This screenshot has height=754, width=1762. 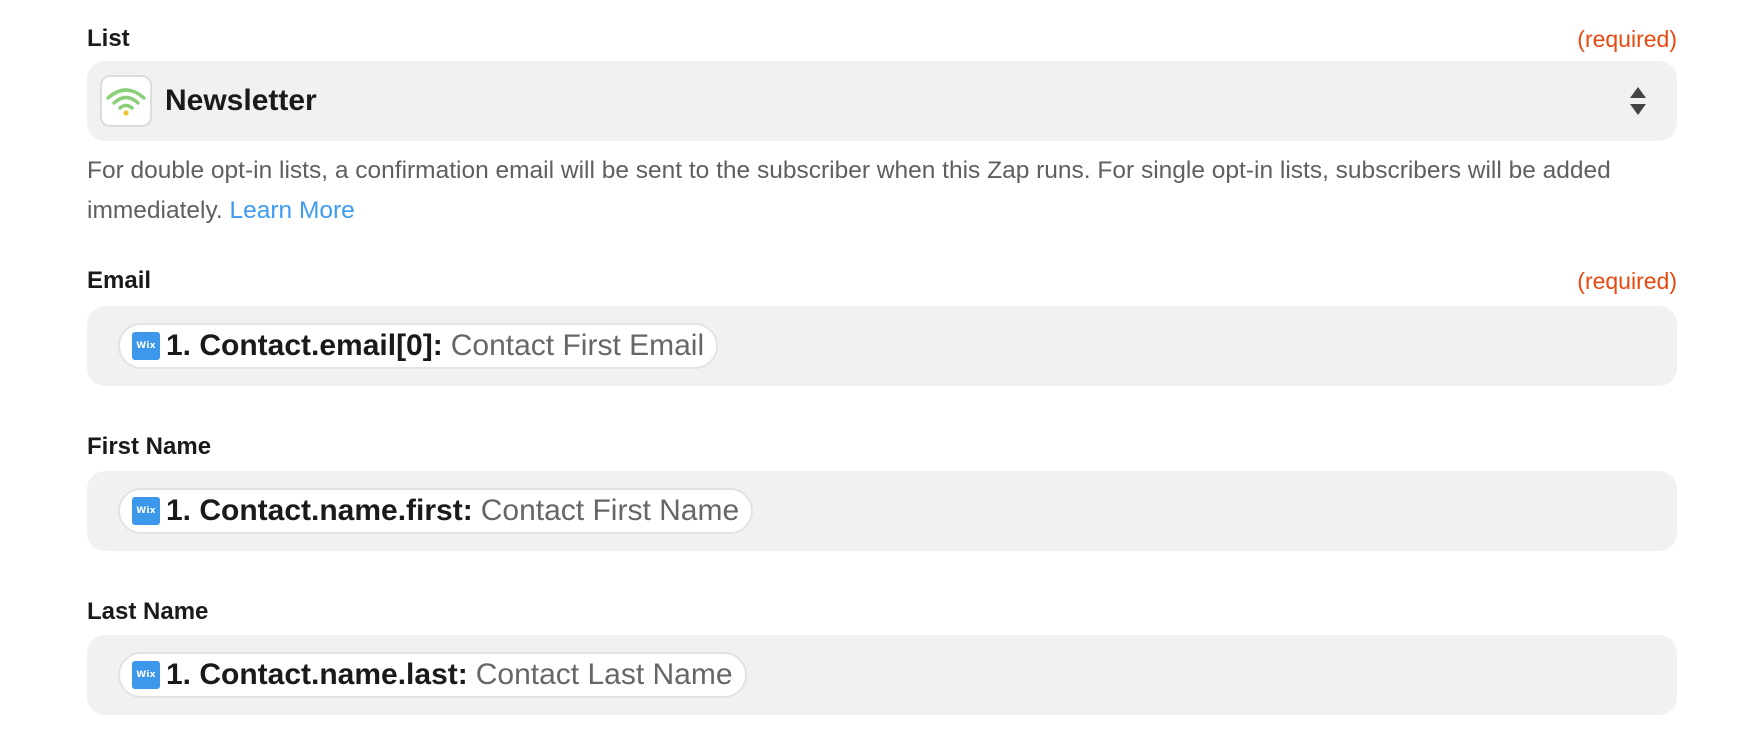 I want to click on email-pill-key: 1. Contact.email[0]:, so click(x=304, y=345).